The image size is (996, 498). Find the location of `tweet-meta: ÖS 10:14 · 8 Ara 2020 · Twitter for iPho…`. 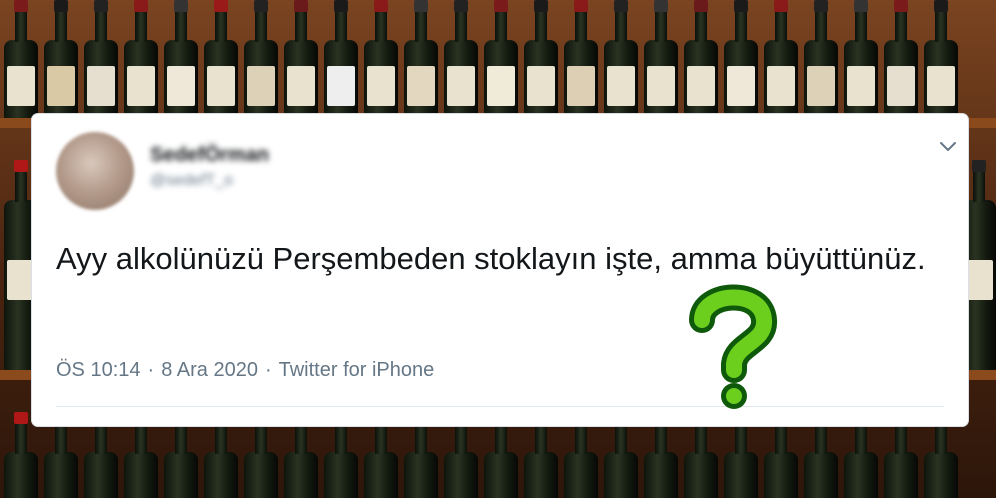

tweet-meta: ÖS 10:14 · 8 Ara 2020 · Twitter for iPho… is located at coordinates (245, 370).